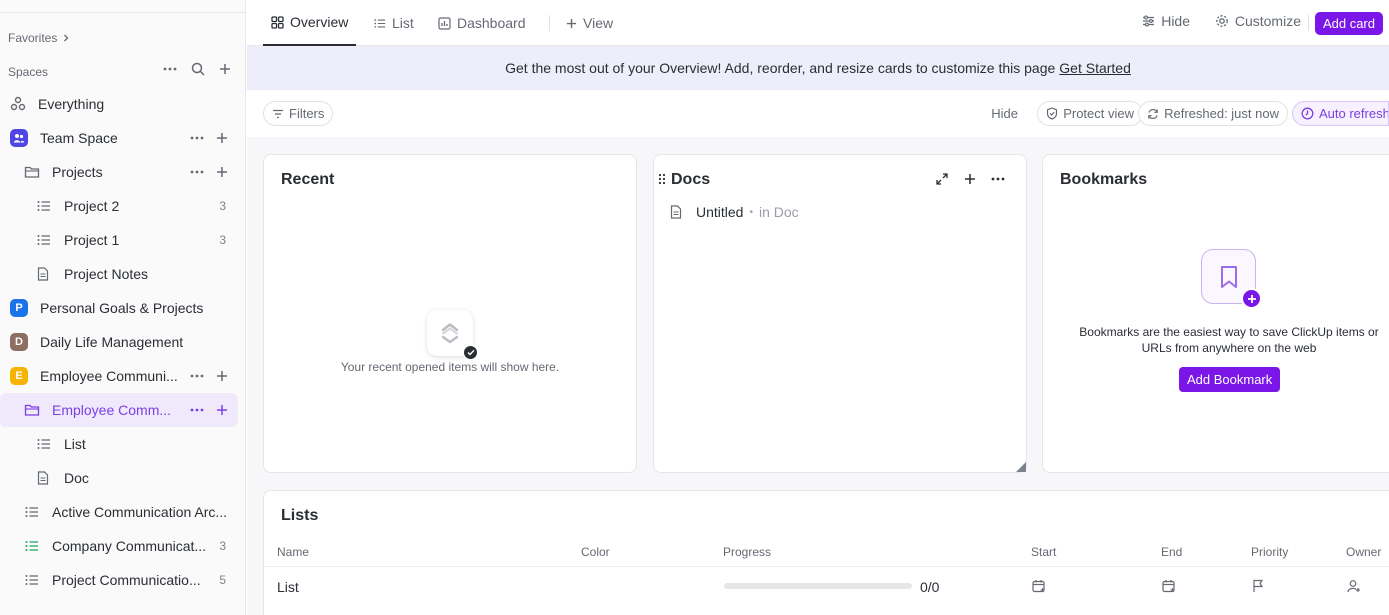 The width and height of the screenshot is (1389, 615). I want to click on tab-dashboard: Dashboard, so click(482, 23).